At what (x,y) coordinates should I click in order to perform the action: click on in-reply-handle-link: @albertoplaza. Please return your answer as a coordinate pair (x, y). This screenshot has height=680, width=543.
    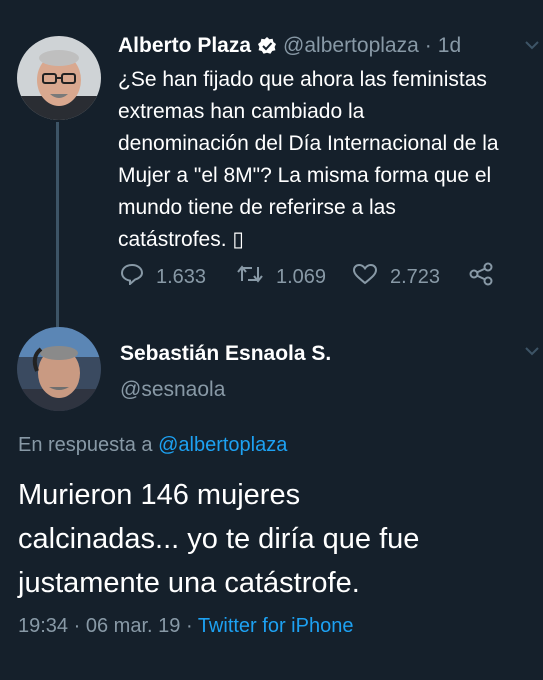
    Looking at the image, I should click on (222, 445).